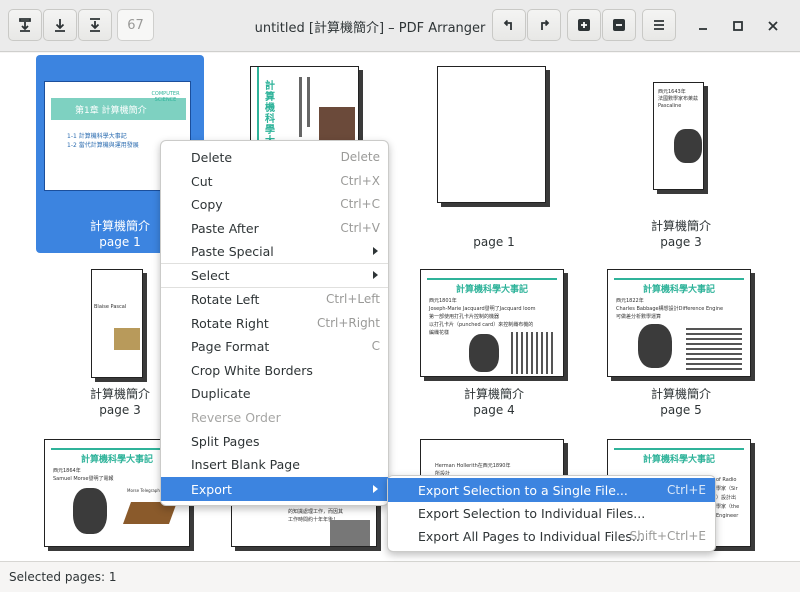  What do you see at coordinates (225, 228) in the screenshot?
I see `menu-item-label: Paste After` at bounding box center [225, 228].